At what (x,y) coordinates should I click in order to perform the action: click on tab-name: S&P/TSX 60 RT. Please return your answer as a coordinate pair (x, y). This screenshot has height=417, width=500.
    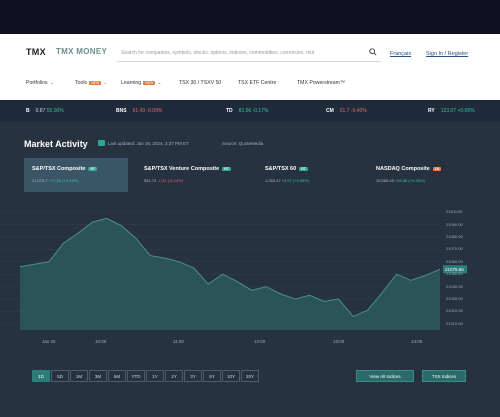
    Looking at the image, I should click on (286, 169).